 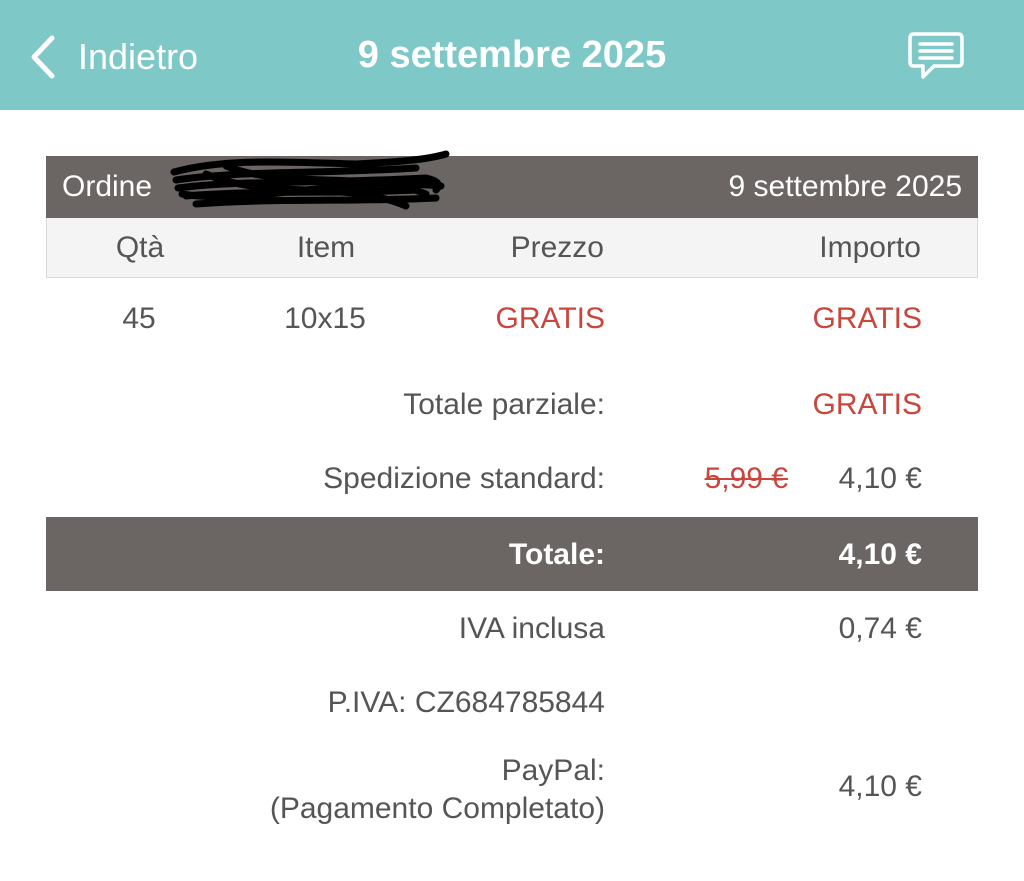 I want to click on column-qty: Qtà, so click(x=140, y=247).